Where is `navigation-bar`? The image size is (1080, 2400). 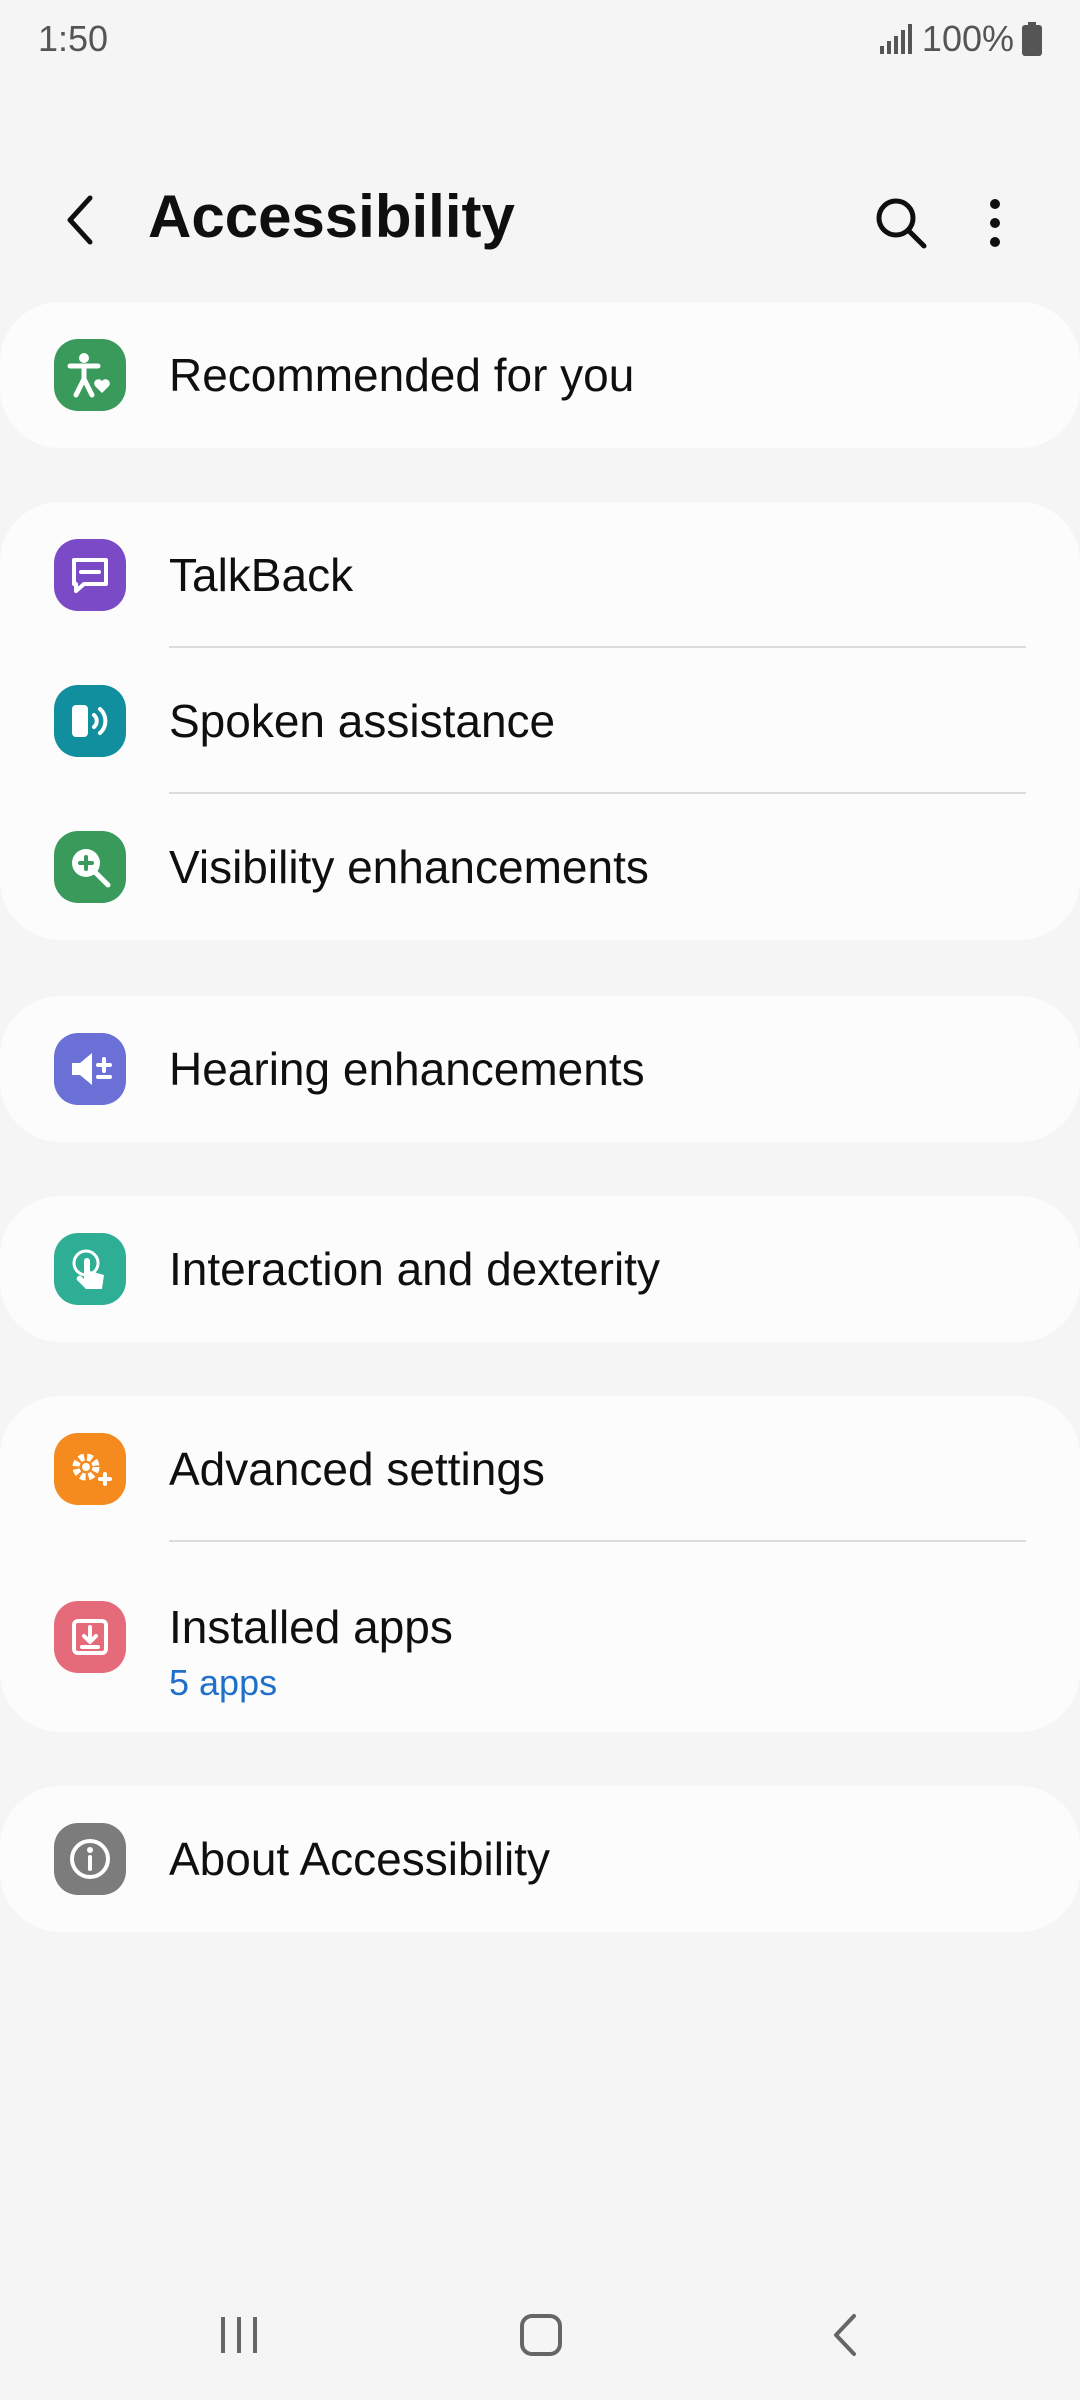 navigation-bar is located at coordinates (540, 2335).